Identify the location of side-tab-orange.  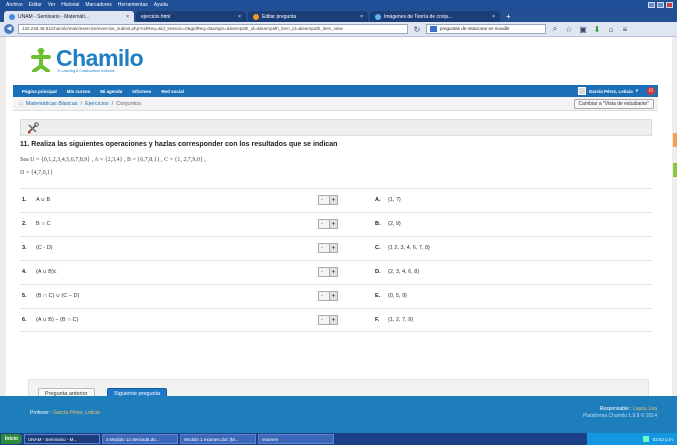
(675, 140).